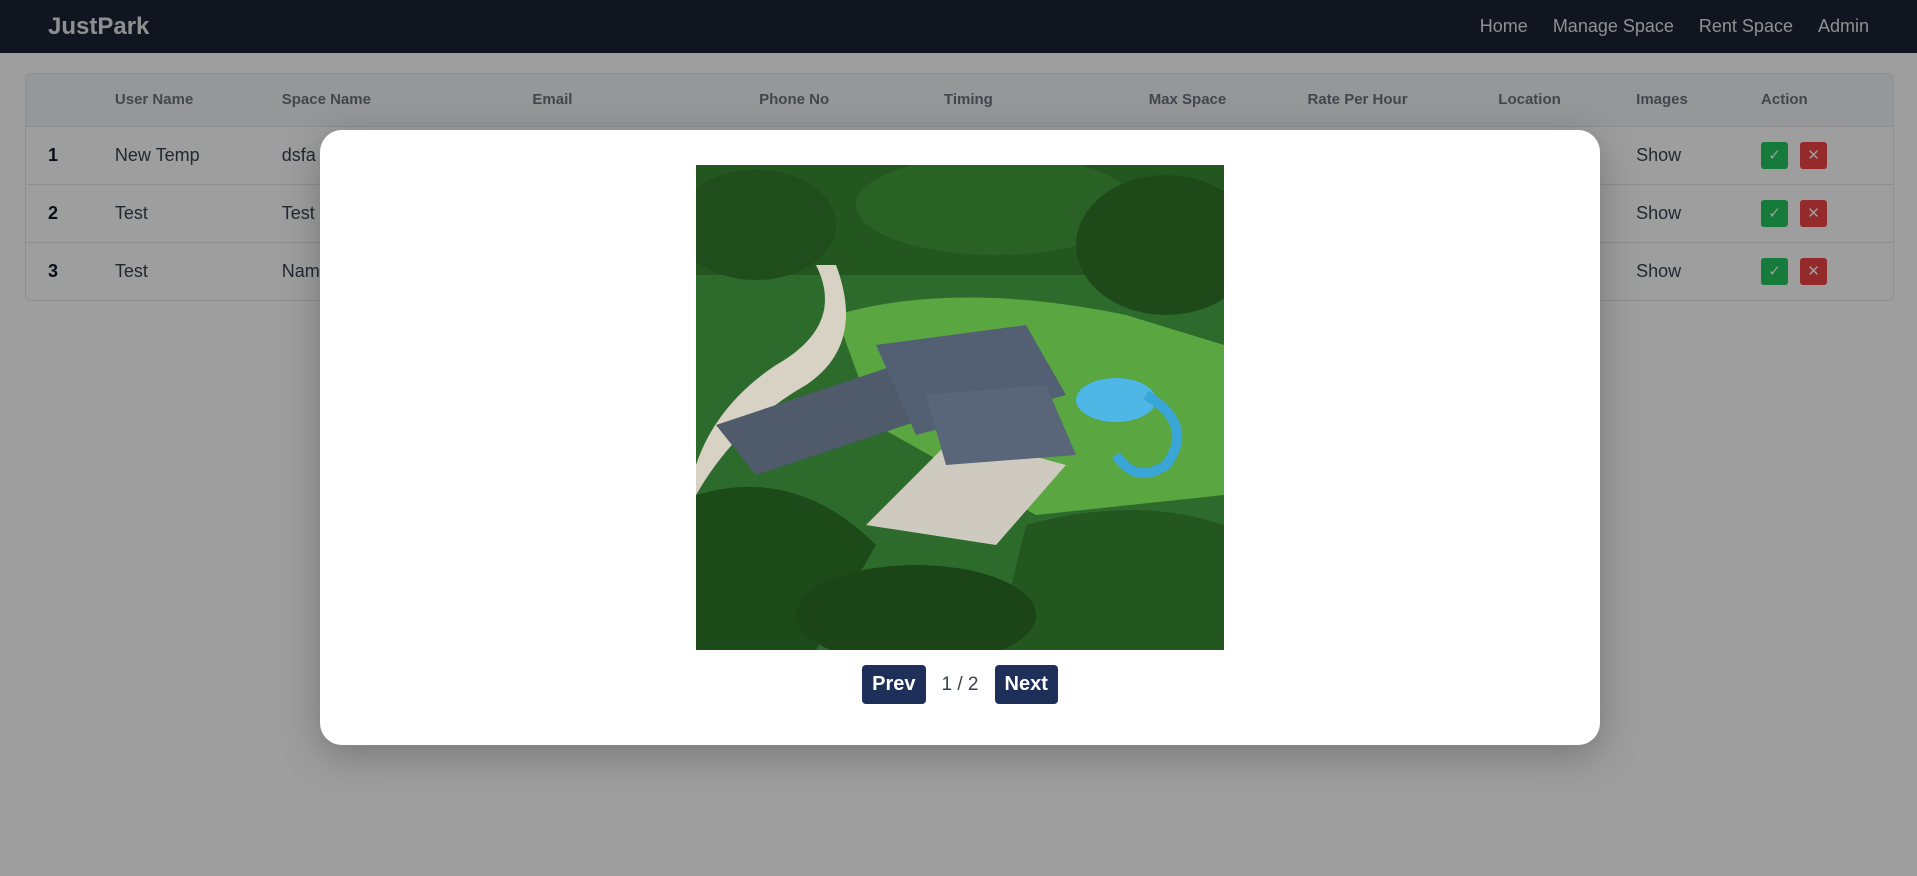 This screenshot has width=1917, height=876. I want to click on prev-button: Prev, so click(894, 684).